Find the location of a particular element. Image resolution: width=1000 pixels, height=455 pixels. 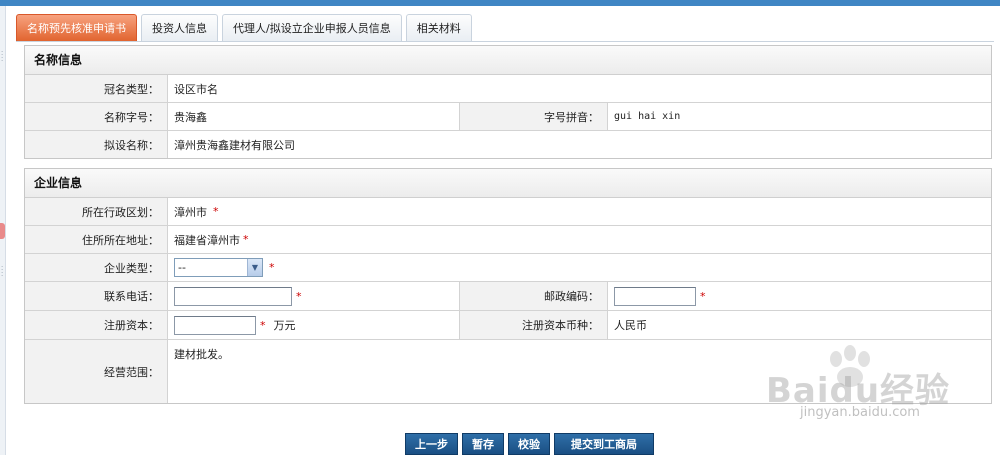

company-type-select: -- ▼ is located at coordinates (218, 267).